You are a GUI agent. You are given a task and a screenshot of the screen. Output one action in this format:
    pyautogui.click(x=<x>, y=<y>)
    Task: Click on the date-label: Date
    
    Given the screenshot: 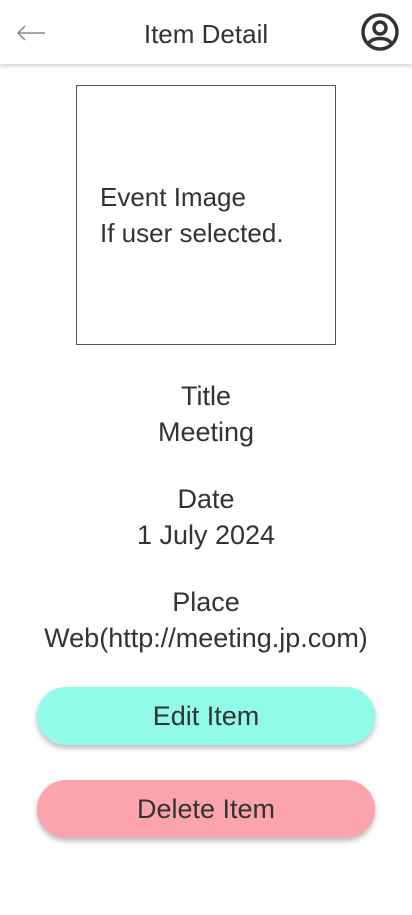 What is the action you would take?
    pyautogui.click(x=206, y=499)
    